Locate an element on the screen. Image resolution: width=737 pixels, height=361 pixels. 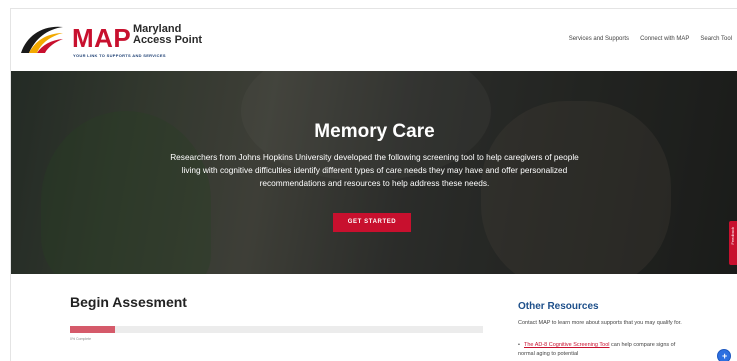
feedback-tab: Feedback is located at coordinates (733, 243).